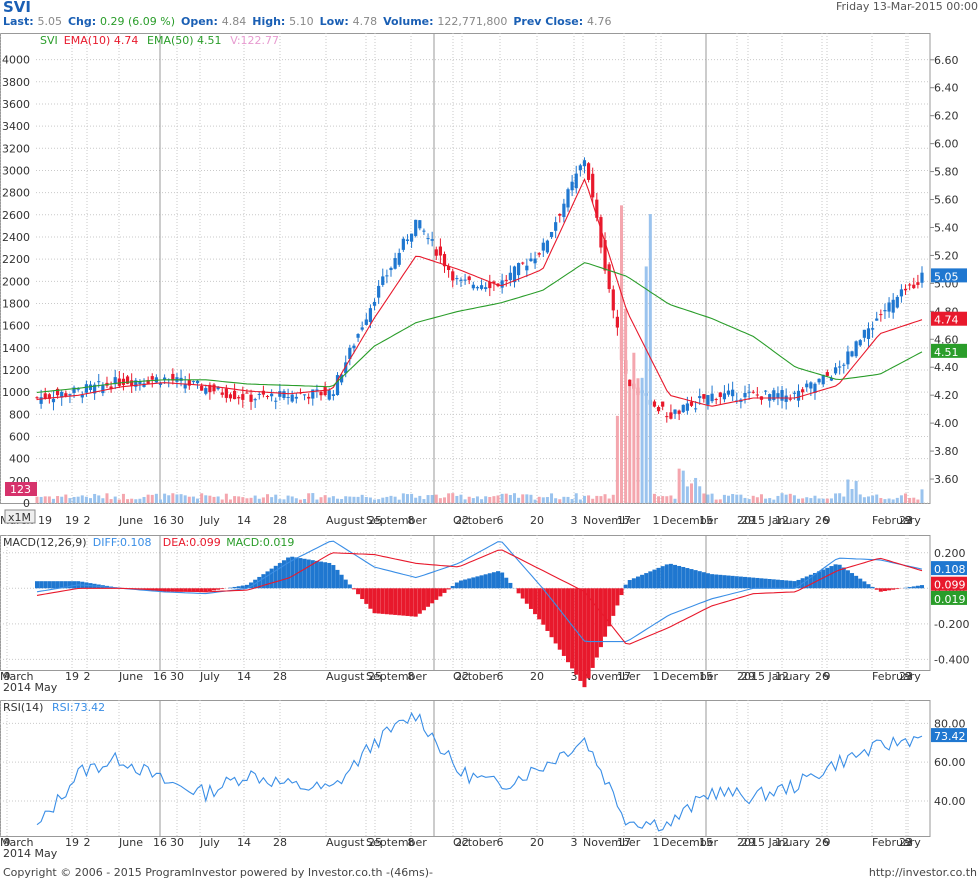  I want to click on x-axis-label: 6, so click(500, 520).